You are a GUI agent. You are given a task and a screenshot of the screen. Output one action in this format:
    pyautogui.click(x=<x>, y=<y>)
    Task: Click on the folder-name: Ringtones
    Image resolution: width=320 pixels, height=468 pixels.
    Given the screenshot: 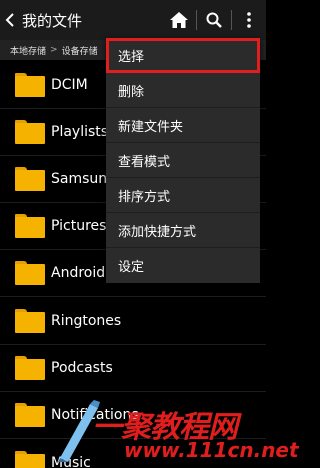 What is the action you would take?
    pyautogui.click(x=86, y=321)
    